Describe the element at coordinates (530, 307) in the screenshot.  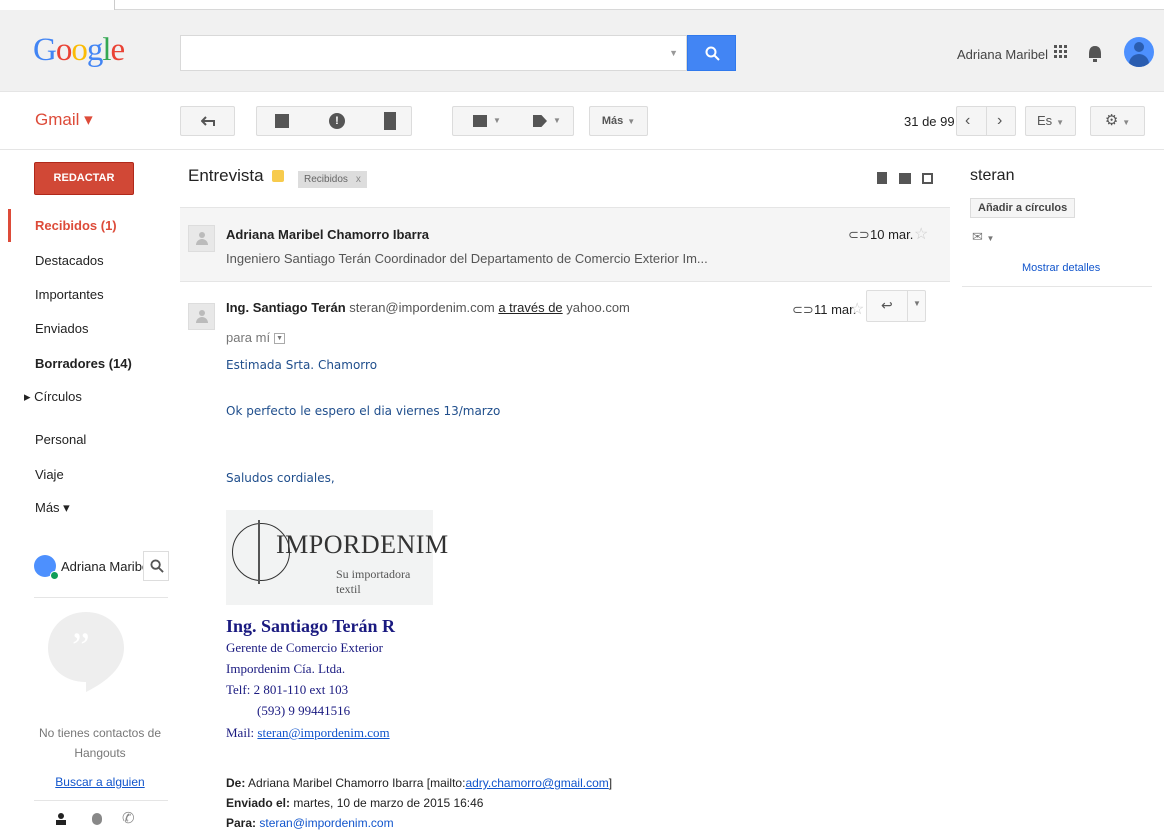
I see `via-link: a través de` at that location.